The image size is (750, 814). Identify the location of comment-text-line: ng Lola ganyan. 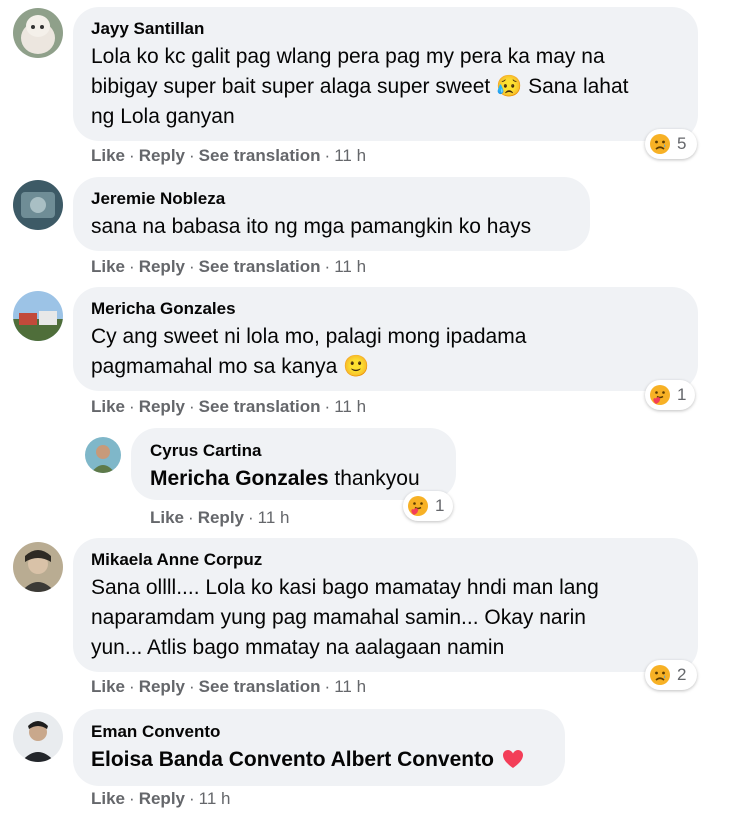
(163, 116).